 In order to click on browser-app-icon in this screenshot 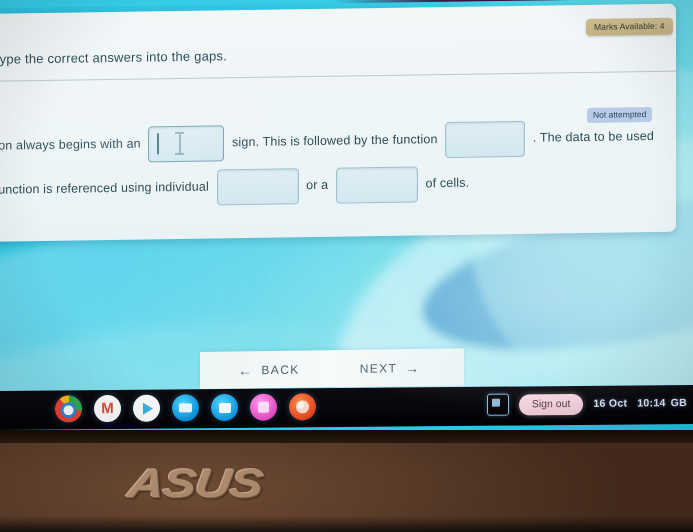, I will do `click(302, 407)`.